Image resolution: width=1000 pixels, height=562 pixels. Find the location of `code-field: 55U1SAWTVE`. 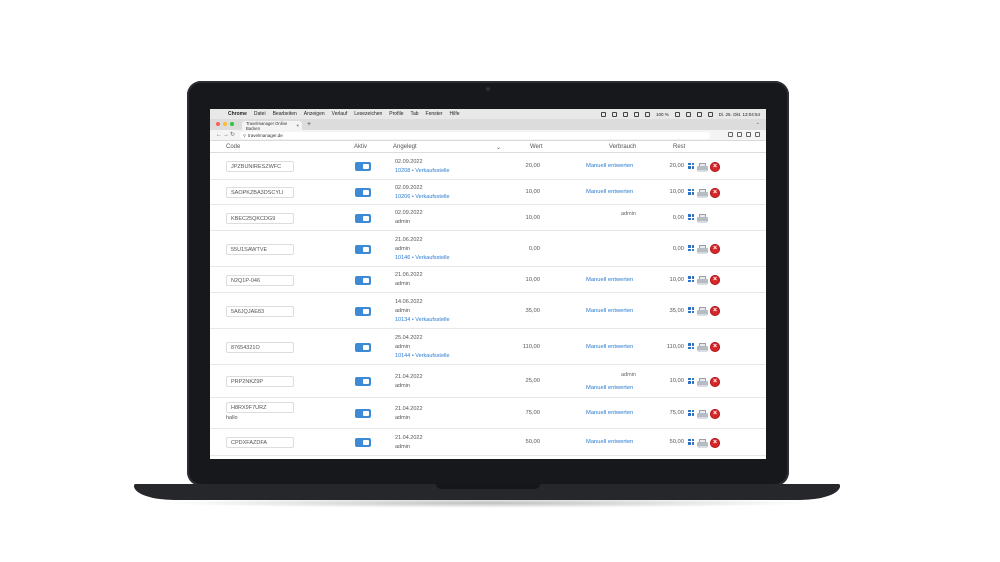

code-field: 55U1SAWTVE is located at coordinates (260, 249).